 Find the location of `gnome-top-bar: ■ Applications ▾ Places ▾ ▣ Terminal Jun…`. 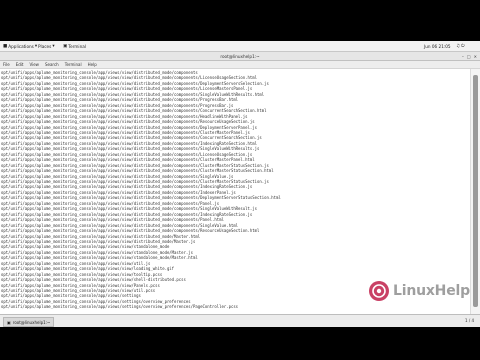

gnome-top-bar: ■ Applications ▾ Places ▾ ▣ Terminal Jun… is located at coordinates (240, 46).